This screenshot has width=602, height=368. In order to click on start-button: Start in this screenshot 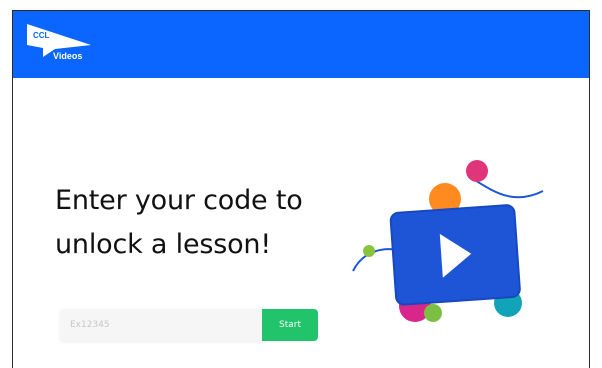, I will do `click(290, 325)`.